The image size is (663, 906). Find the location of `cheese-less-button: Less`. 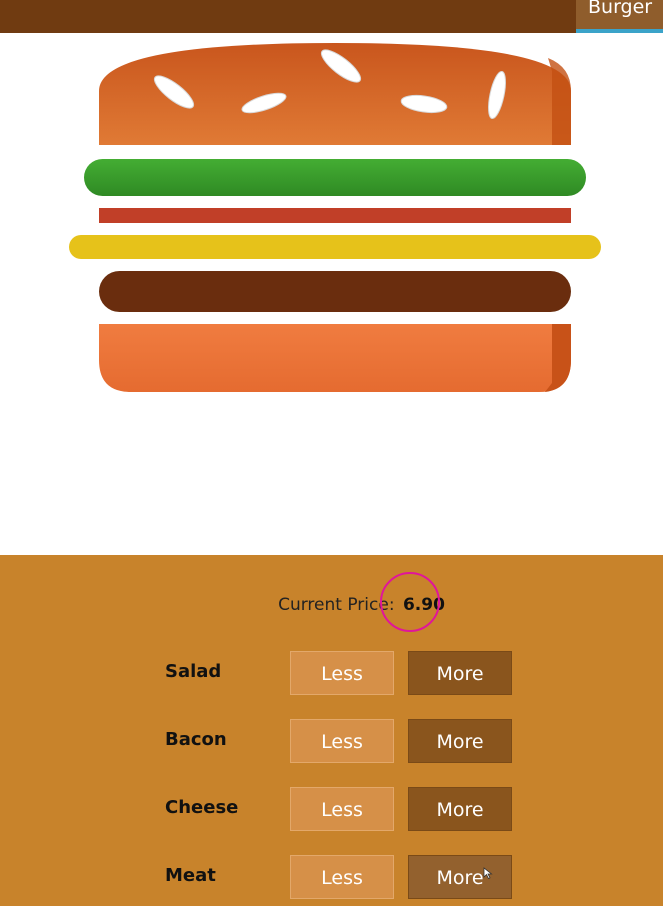

cheese-less-button: Less is located at coordinates (342, 809).